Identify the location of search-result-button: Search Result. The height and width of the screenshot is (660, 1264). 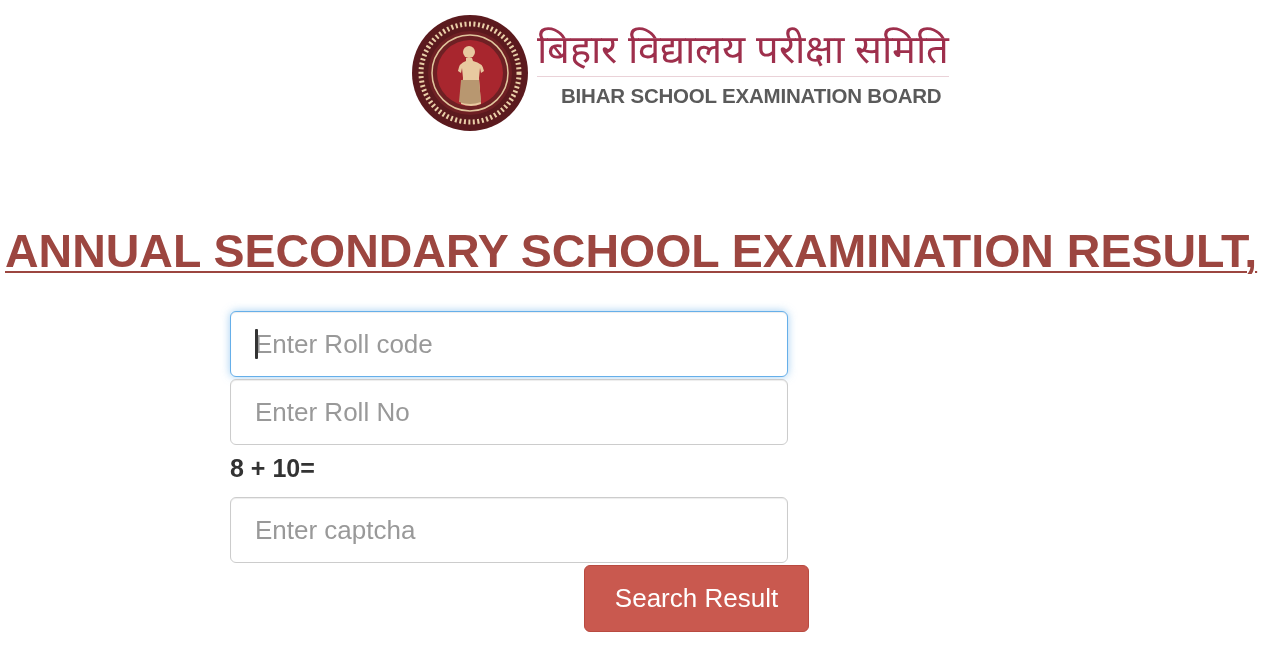
(696, 598).